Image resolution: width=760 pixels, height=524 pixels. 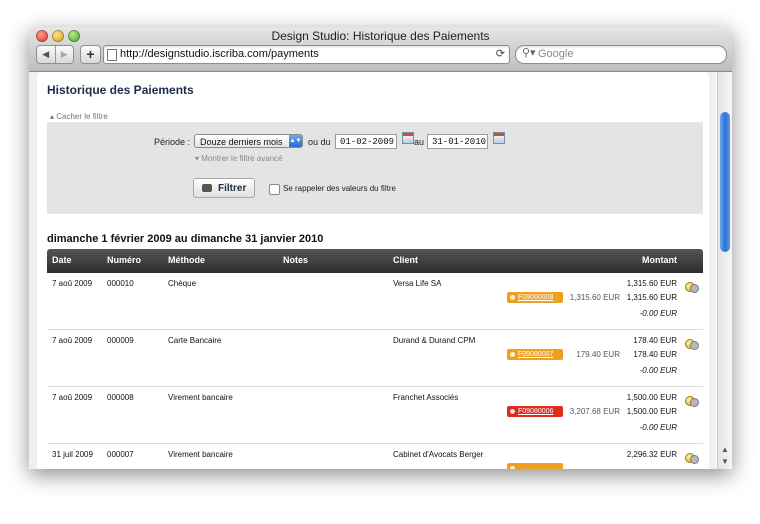 What do you see at coordinates (535, 411) in the screenshot?
I see `invoice-badge: F09080006` at bounding box center [535, 411].